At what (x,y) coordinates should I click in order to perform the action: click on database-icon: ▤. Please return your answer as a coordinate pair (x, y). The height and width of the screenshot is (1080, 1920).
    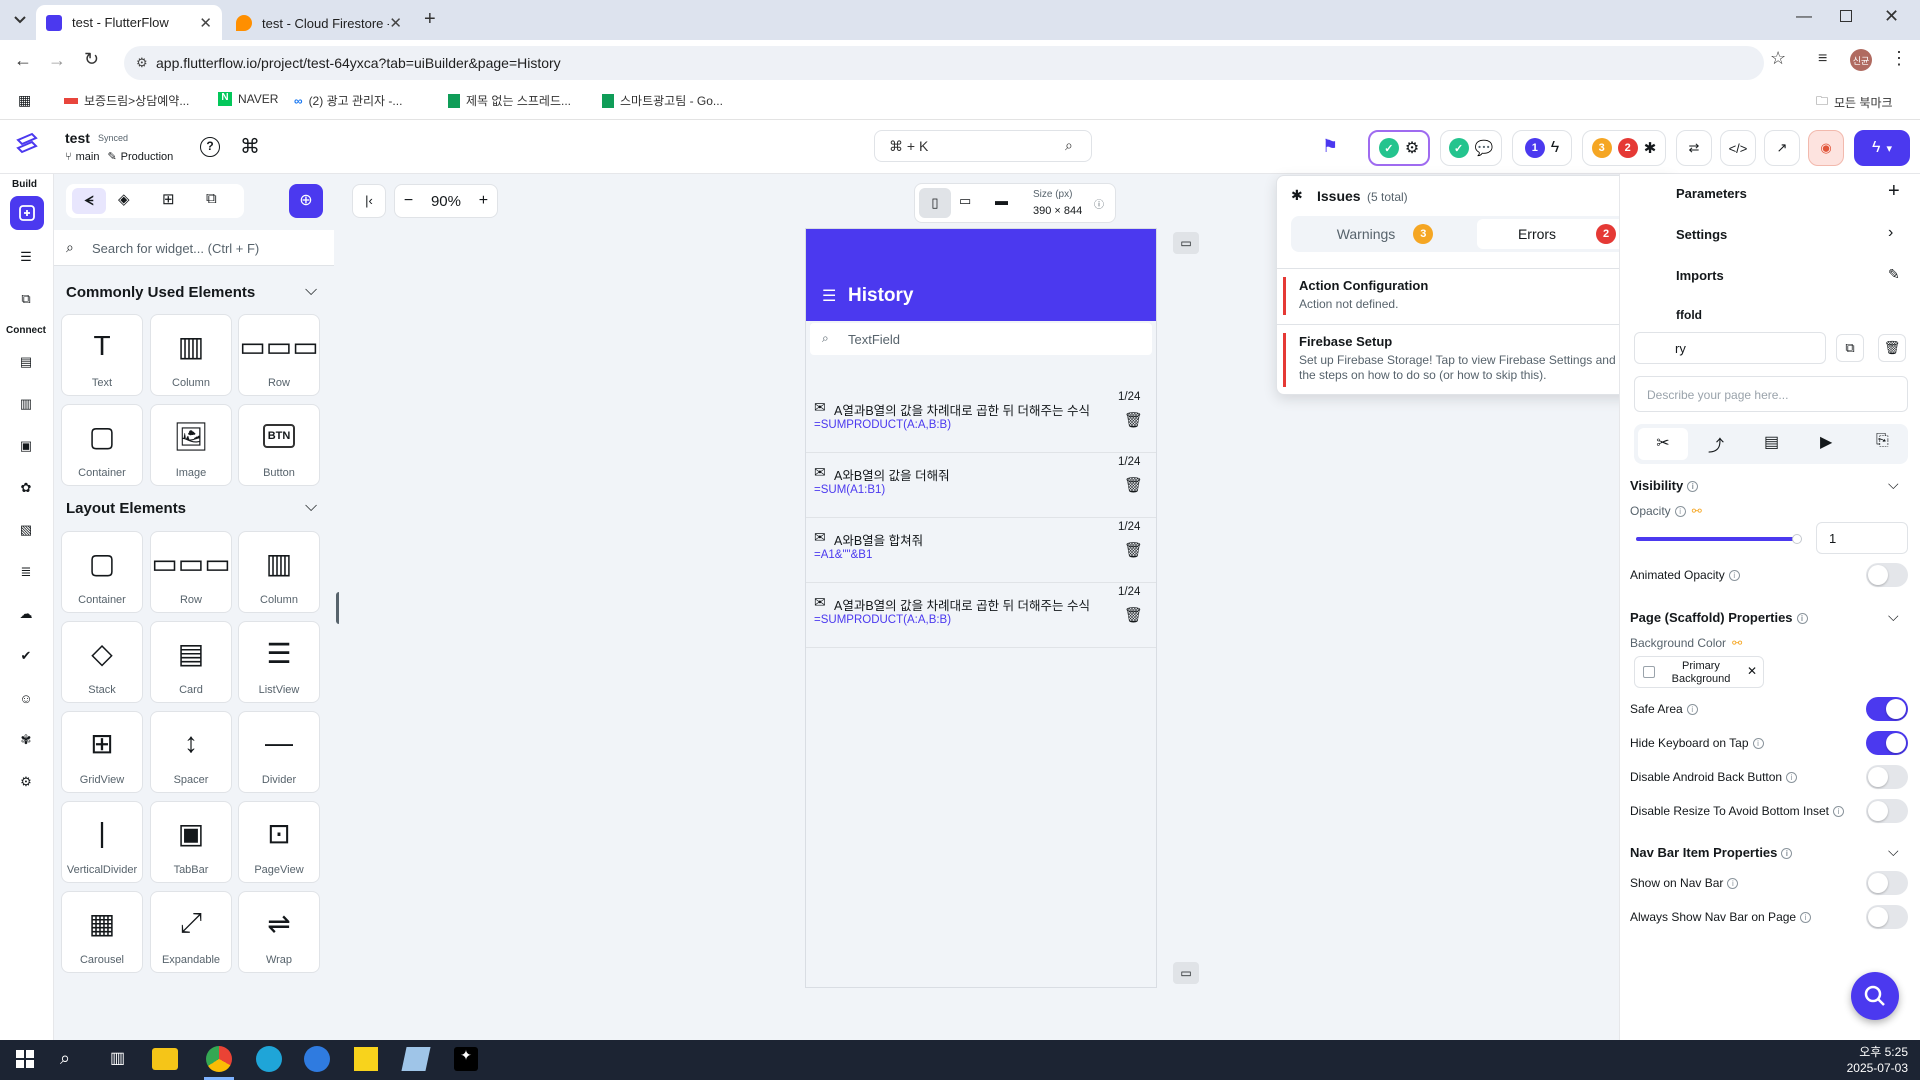
    Looking at the image, I should click on (26, 362).